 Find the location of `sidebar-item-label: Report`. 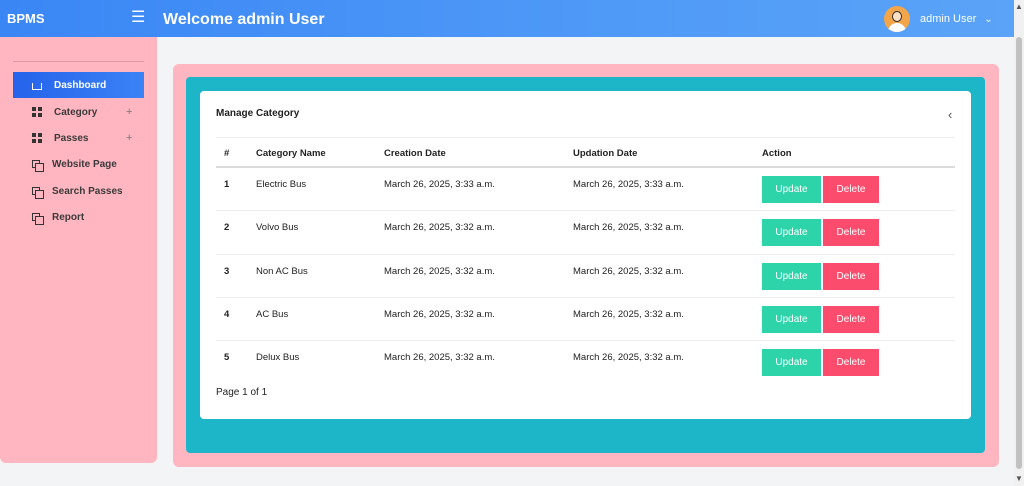

sidebar-item-label: Report is located at coordinates (68, 217).